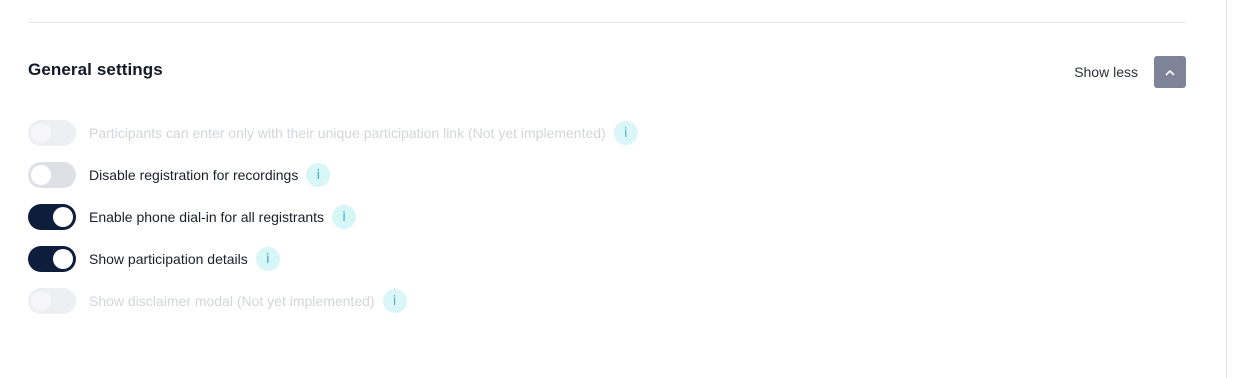 The height and width of the screenshot is (378, 1249). What do you see at coordinates (207, 217) in the screenshot?
I see `setting-label: Enable phone dial-in for all registrants` at bounding box center [207, 217].